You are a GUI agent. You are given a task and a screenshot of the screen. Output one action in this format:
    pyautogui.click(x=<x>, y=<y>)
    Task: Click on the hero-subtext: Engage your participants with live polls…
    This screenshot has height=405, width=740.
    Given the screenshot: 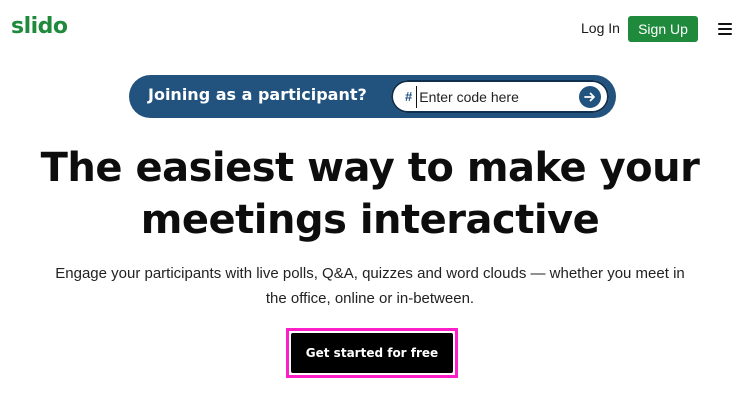 What is the action you would take?
    pyautogui.click(x=370, y=286)
    